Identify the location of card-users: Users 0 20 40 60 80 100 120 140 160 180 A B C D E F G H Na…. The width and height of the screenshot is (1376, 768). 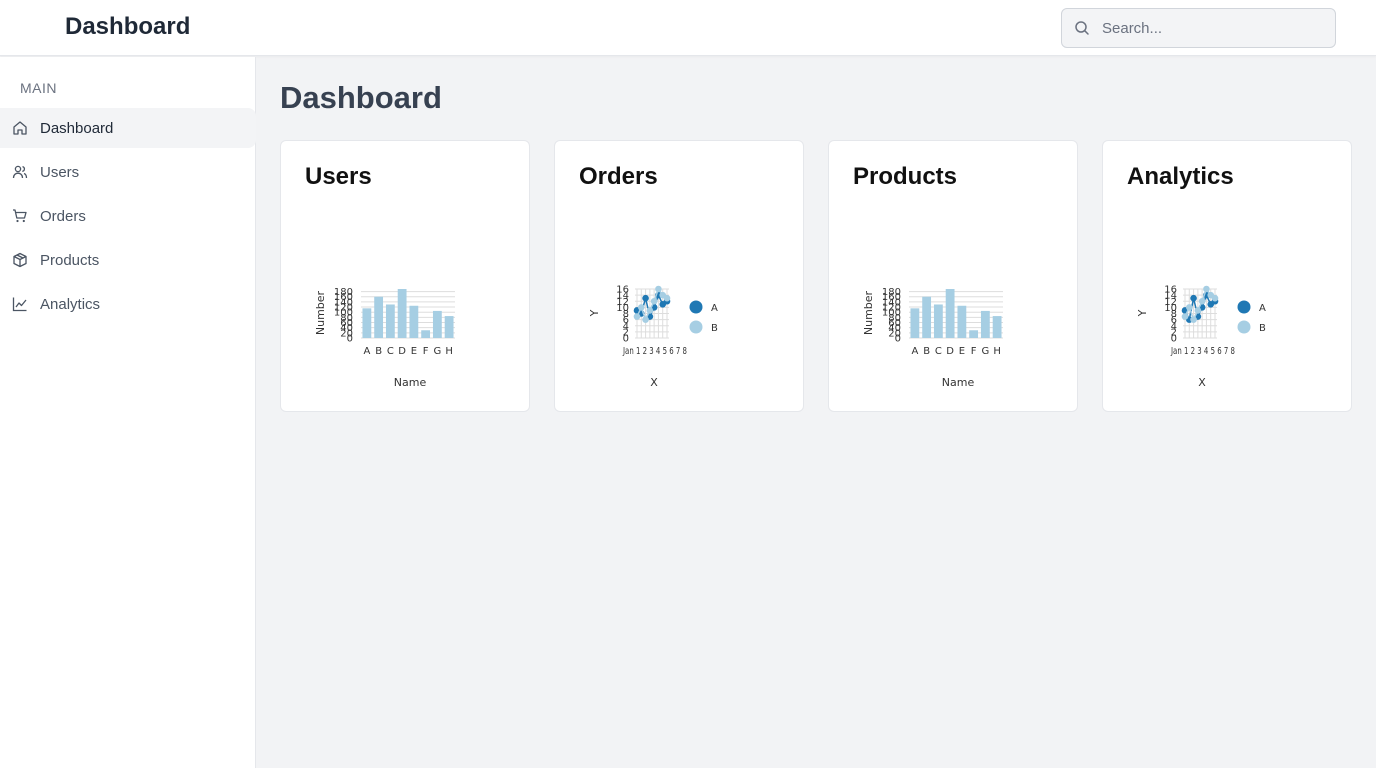
(405, 276).